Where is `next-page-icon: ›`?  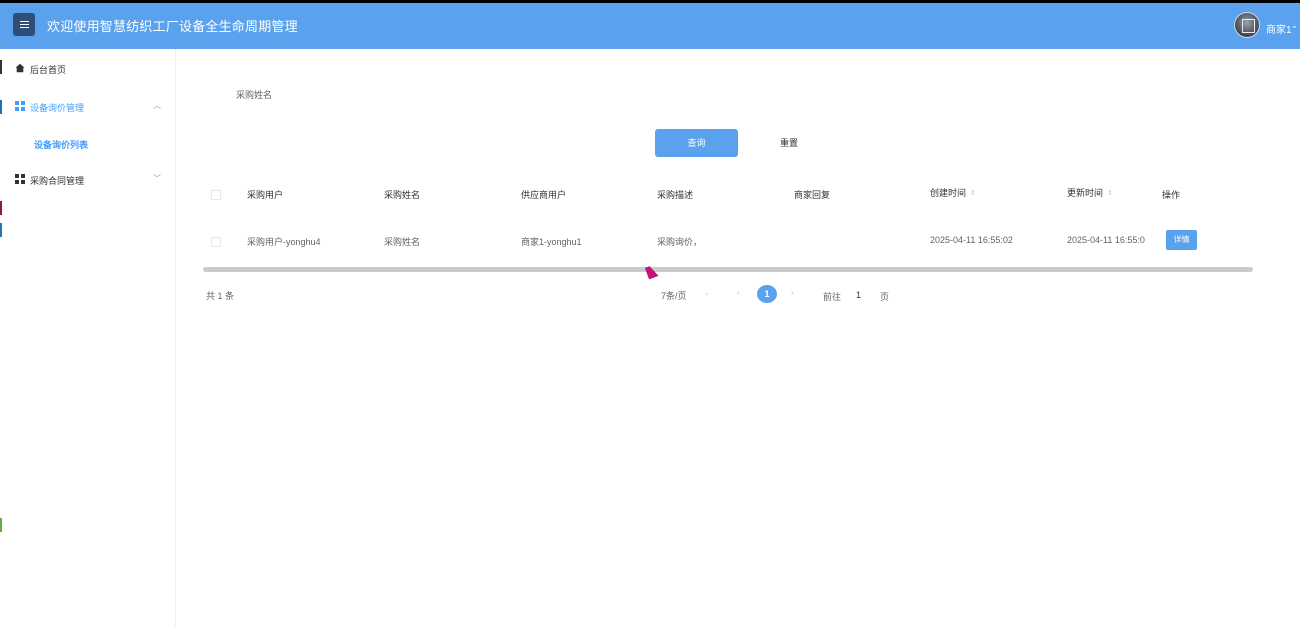 next-page-icon: › is located at coordinates (792, 292).